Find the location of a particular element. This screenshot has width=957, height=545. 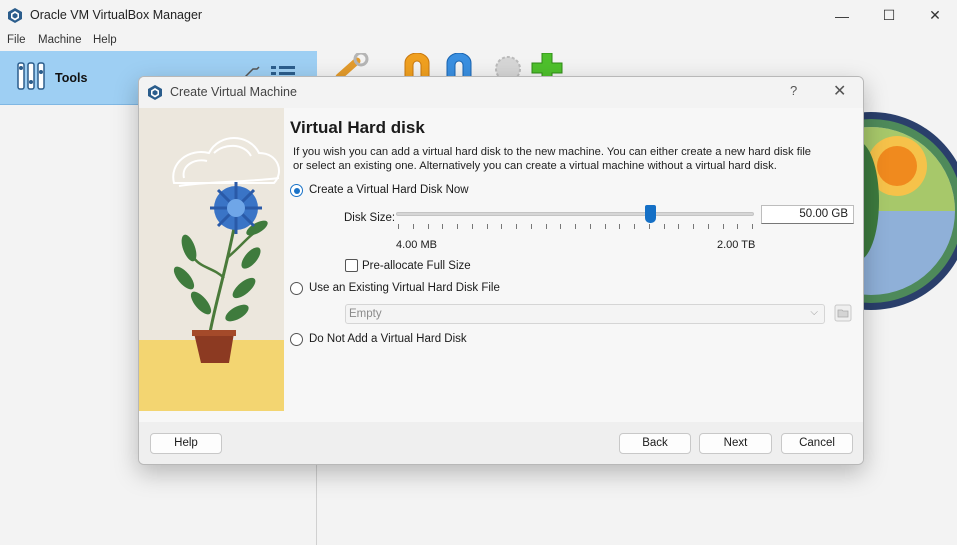

dialog-help-button: ? is located at coordinates (793, 90).